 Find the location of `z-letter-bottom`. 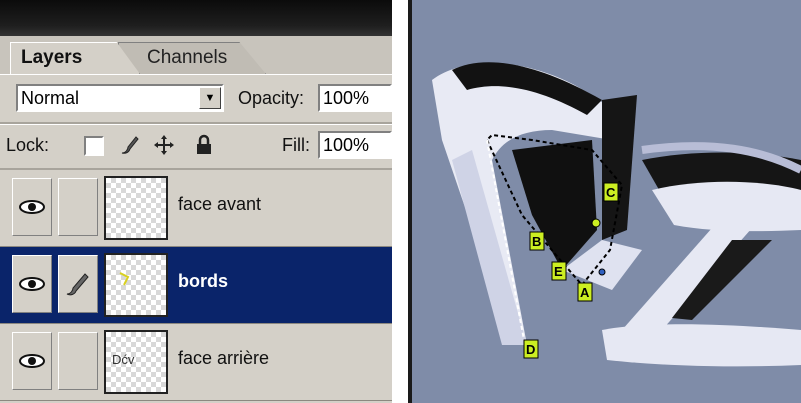

z-letter-bottom is located at coordinates (701, 345).